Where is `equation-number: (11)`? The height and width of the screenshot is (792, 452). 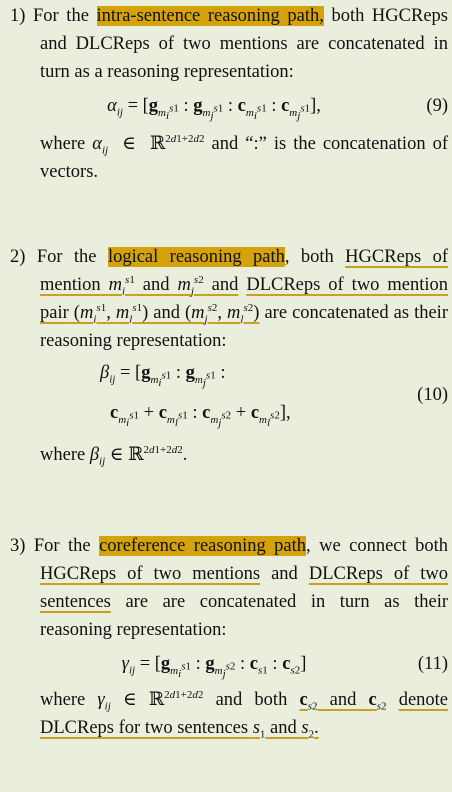
equation-number: (11) is located at coordinates (432, 664).